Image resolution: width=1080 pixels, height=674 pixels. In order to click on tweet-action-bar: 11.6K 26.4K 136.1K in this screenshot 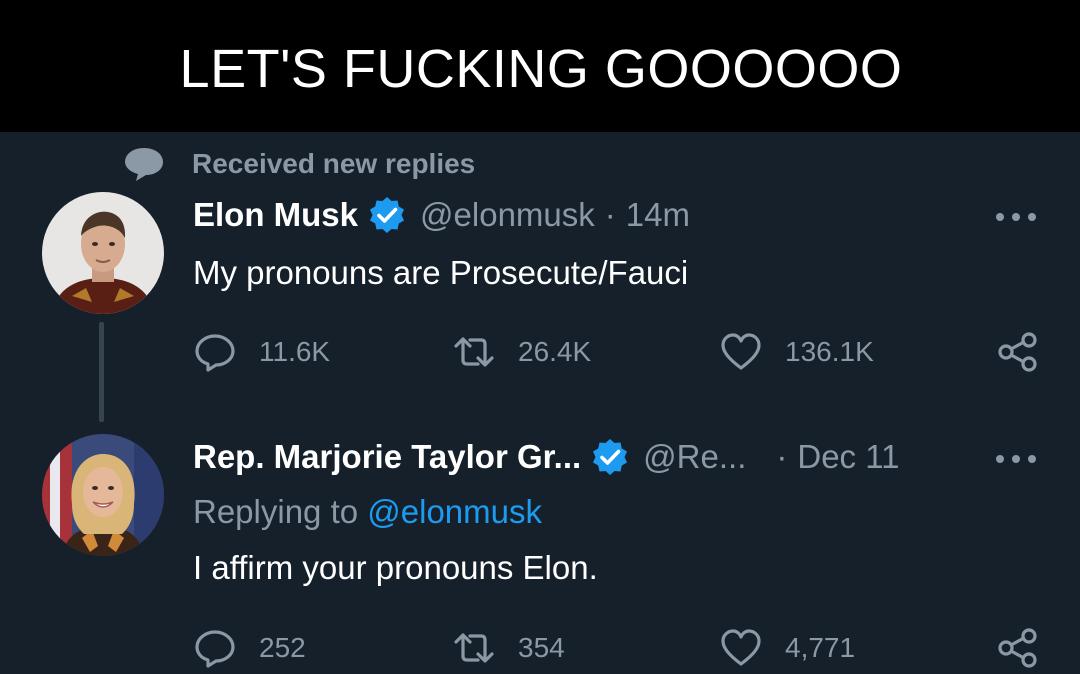, I will do `click(540, 352)`.